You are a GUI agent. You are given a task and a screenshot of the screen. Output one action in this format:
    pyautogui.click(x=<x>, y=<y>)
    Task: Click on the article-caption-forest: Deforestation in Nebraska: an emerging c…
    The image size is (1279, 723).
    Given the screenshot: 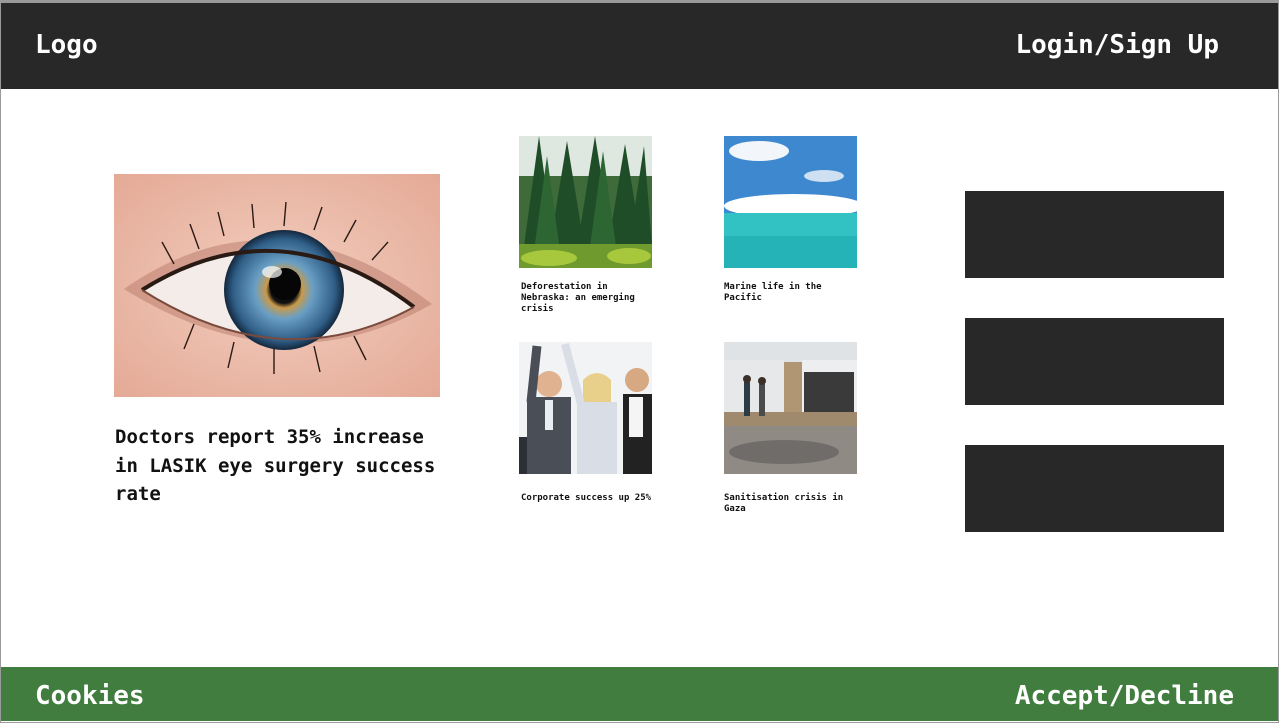 What is the action you would take?
    pyautogui.click(x=591, y=298)
    